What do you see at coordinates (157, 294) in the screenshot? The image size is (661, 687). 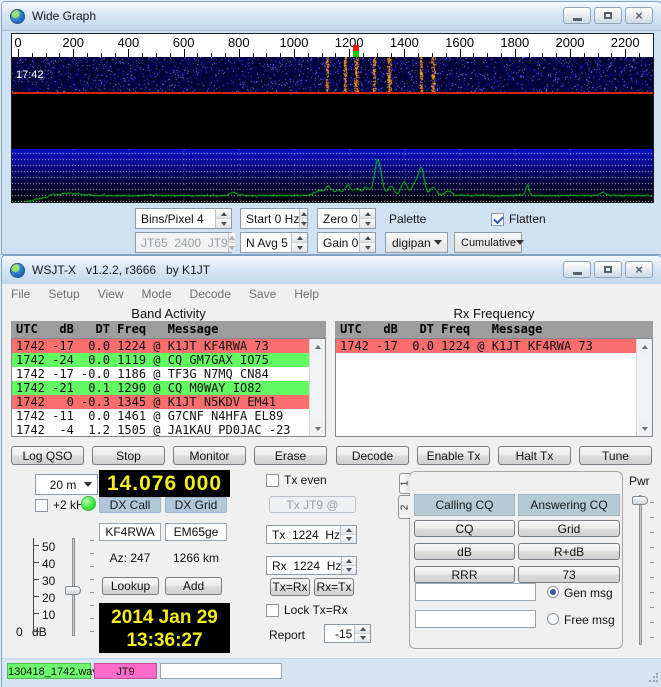 I see `menu-item-mode: Mode` at bounding box center [157, 294].